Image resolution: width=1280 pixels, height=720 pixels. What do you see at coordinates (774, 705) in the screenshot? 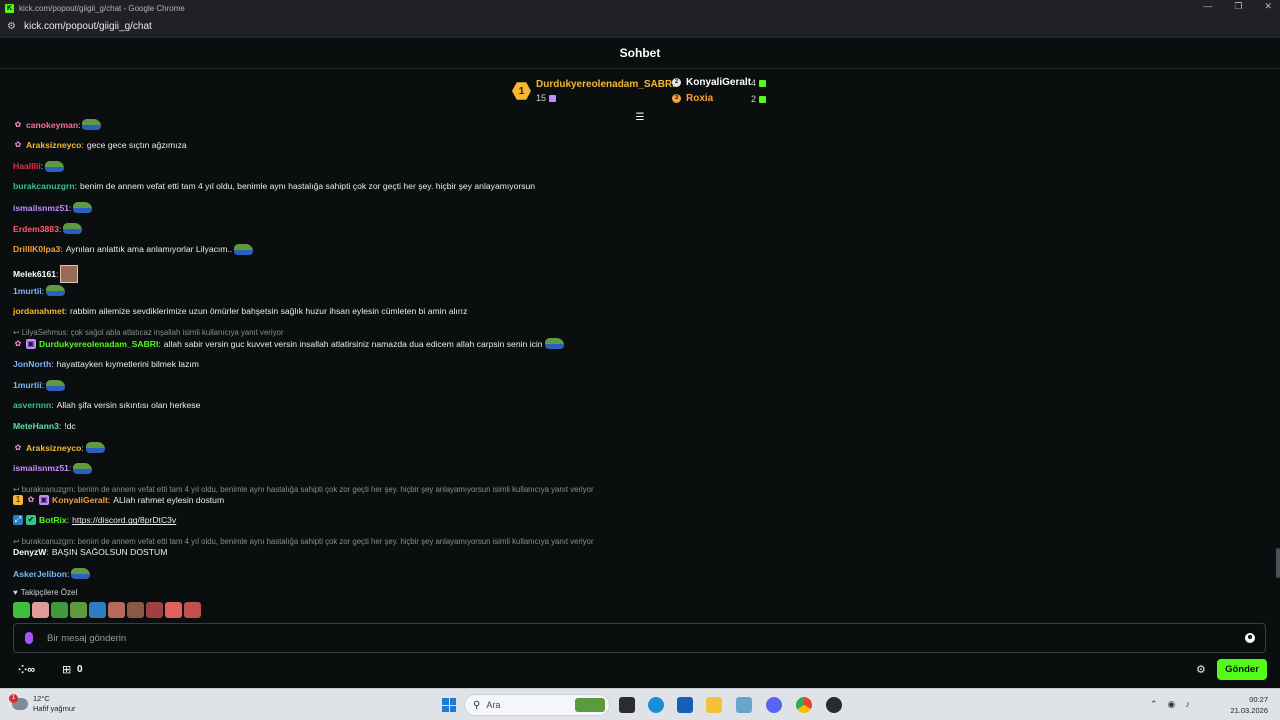
I see `discord-icon` at bounding box center [774, 705].